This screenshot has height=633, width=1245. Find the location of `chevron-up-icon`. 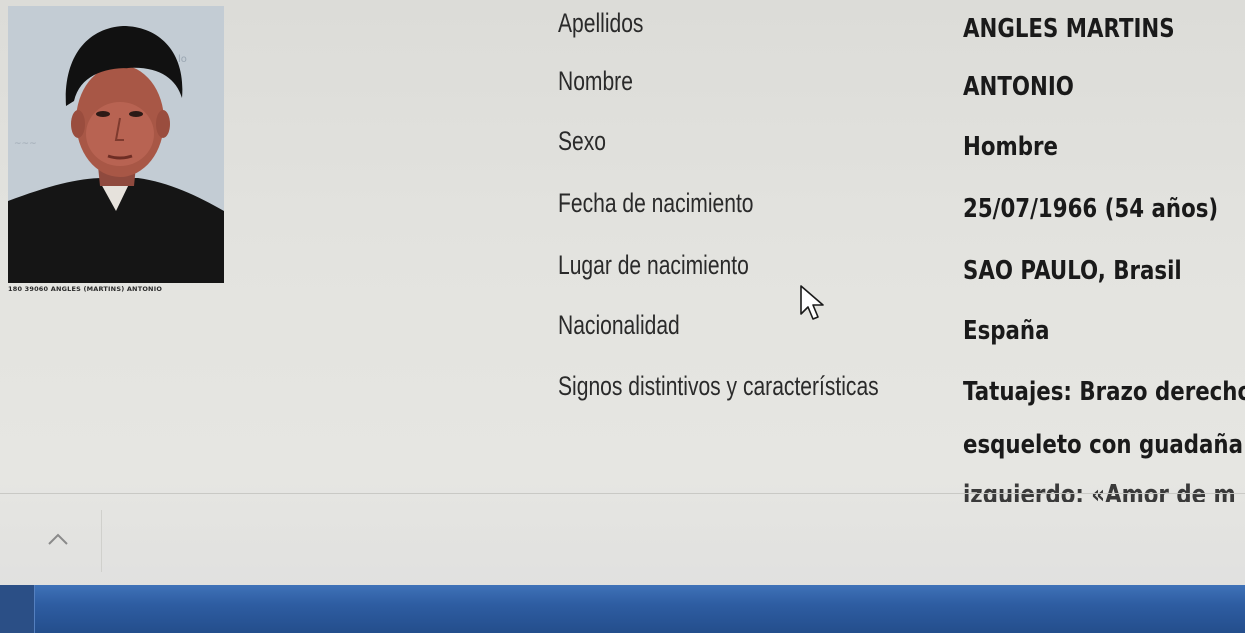

chevron-up-icon is located at coordinates (58, 539).